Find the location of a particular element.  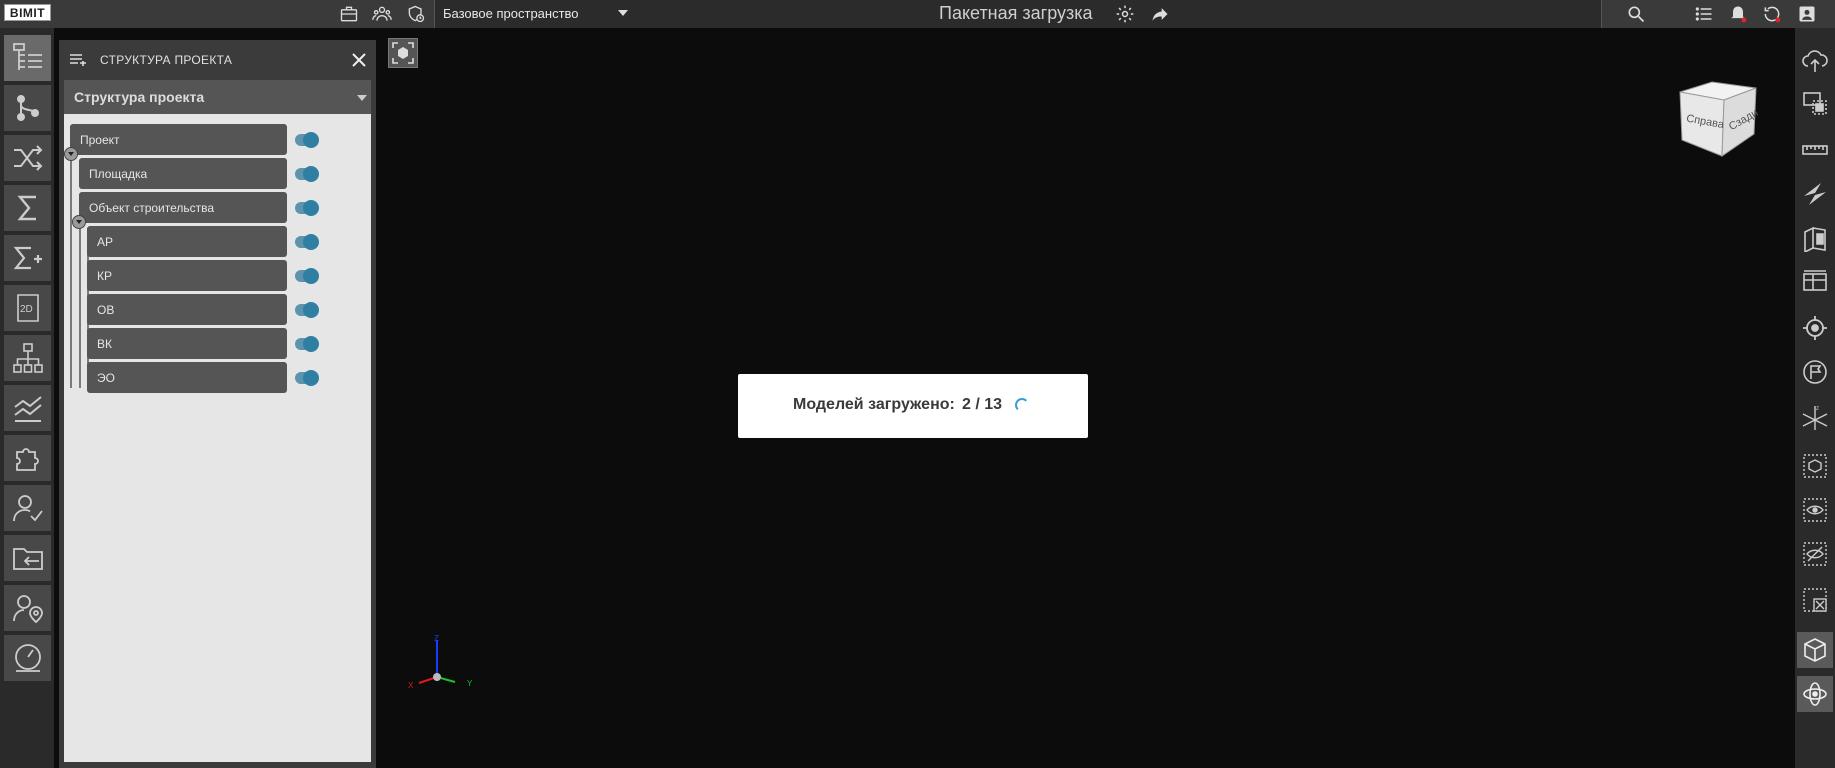

axis-y-label: Y is located at coordinates (470, 683).